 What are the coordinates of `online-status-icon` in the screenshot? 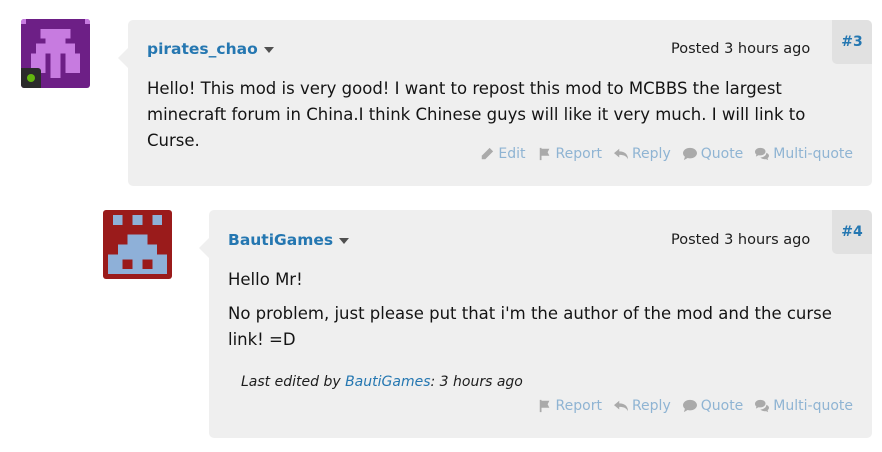 It's located at (31, 78).